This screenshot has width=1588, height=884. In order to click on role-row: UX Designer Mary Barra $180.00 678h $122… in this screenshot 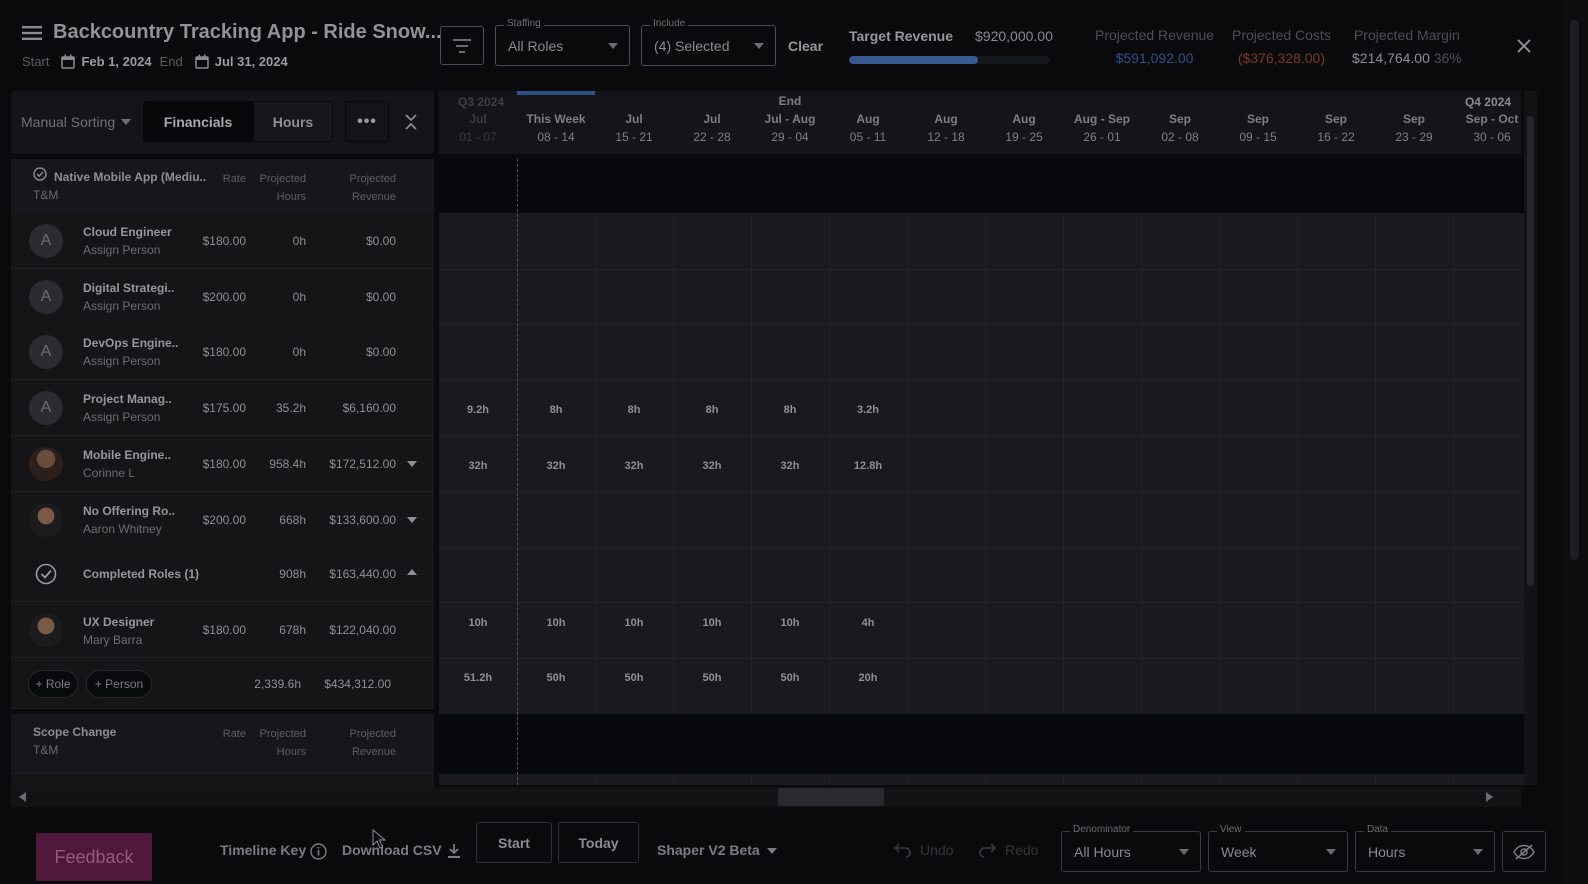, I will do `click(222, 630)`.